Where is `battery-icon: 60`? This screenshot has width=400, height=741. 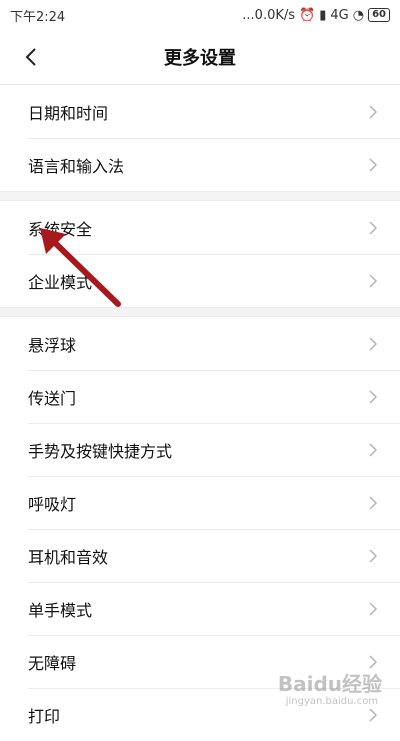
battery-icon: 60 is located at coordinates (379, 15).